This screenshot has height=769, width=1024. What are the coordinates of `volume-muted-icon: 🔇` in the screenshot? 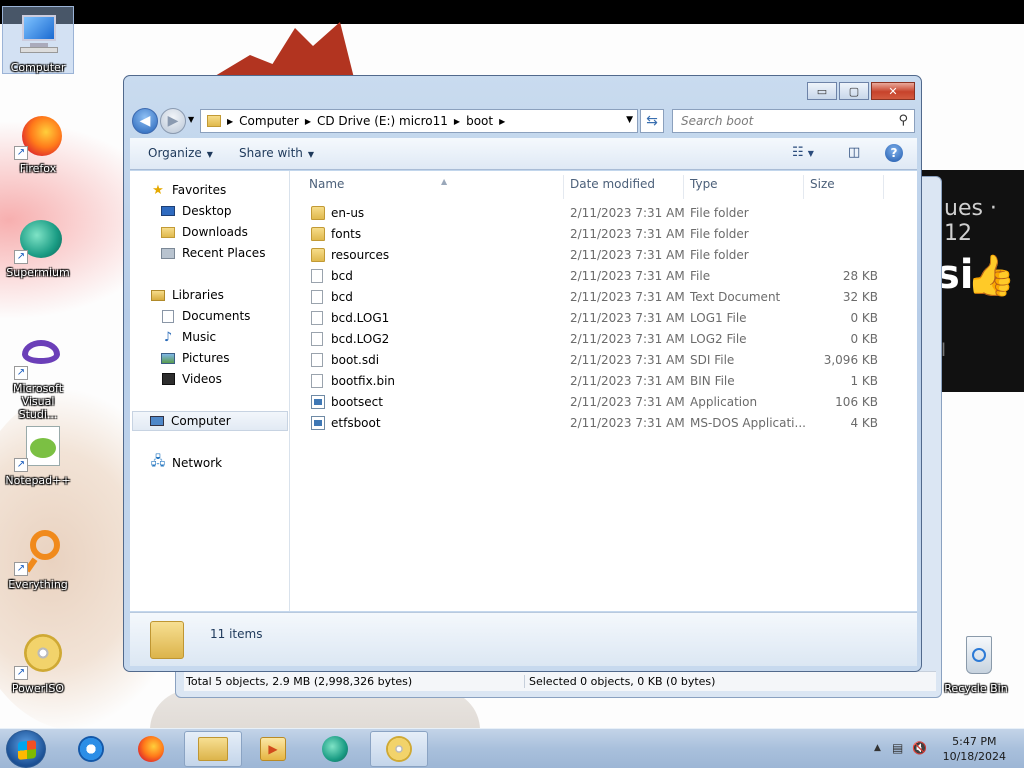 It's located at (919, 748).